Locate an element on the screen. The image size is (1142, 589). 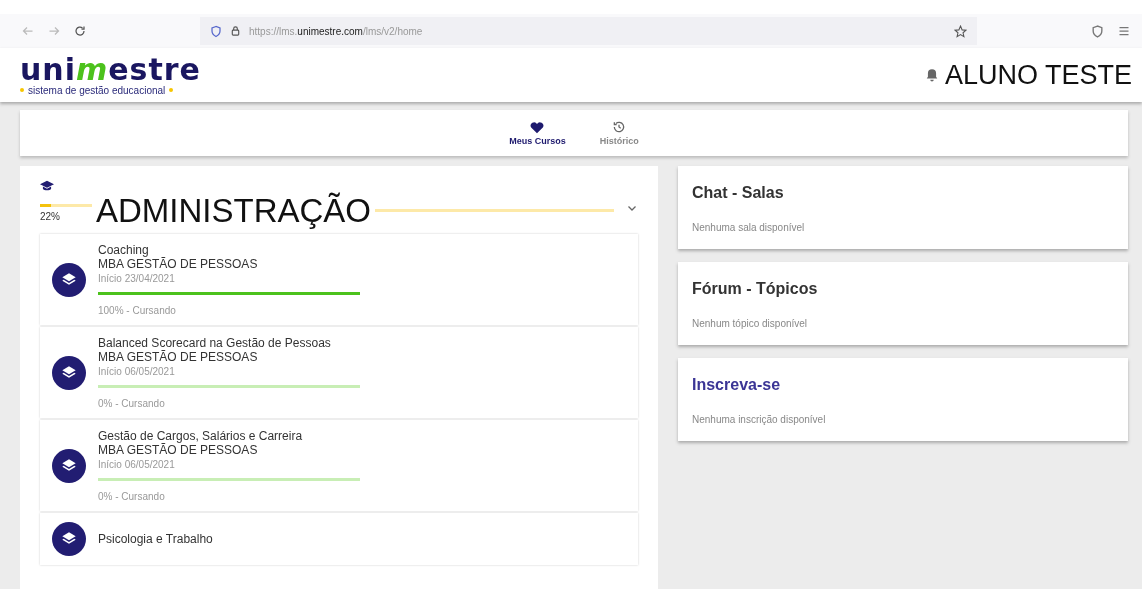
nav-tab: Histórico is located at coordinates (619, 133).